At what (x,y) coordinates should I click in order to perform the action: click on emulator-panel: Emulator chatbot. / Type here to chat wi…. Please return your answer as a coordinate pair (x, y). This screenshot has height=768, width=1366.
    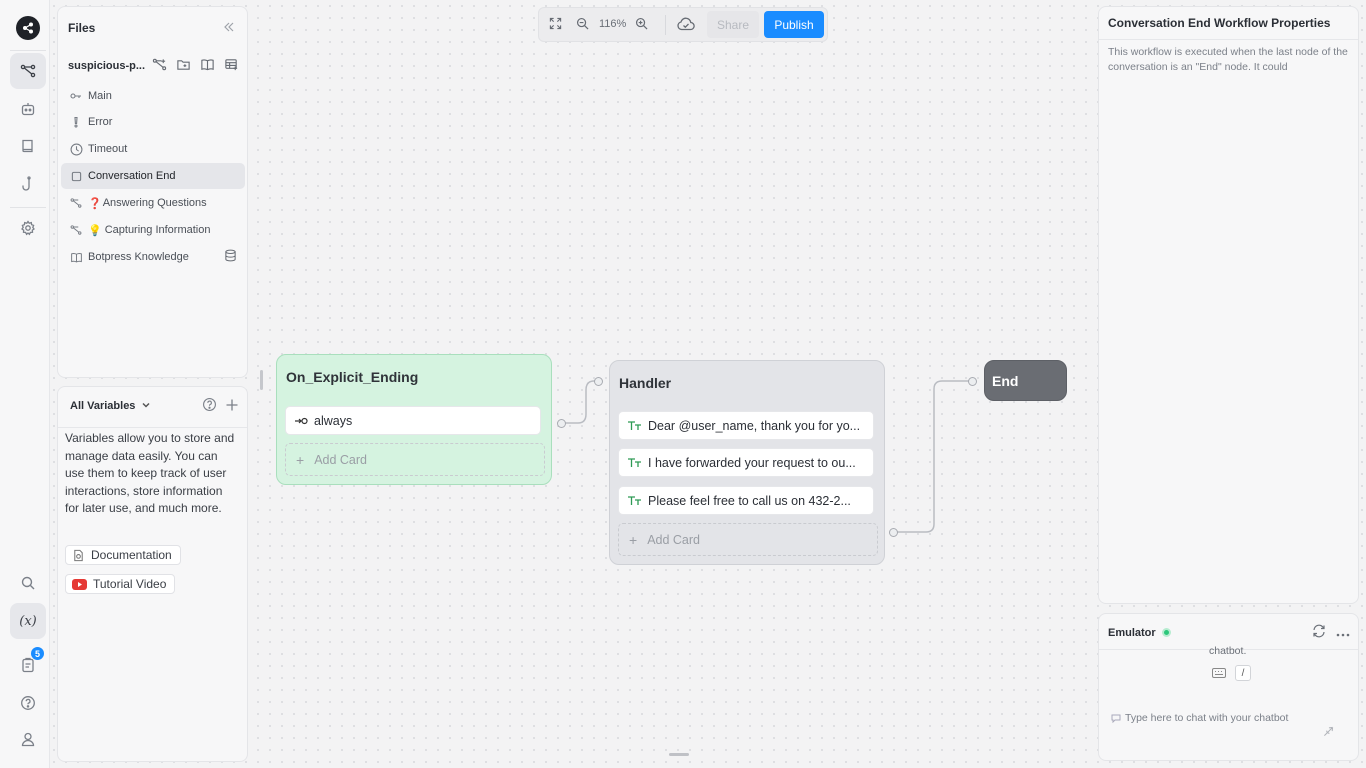
    Looking at the image, I should click on (1228, 687).